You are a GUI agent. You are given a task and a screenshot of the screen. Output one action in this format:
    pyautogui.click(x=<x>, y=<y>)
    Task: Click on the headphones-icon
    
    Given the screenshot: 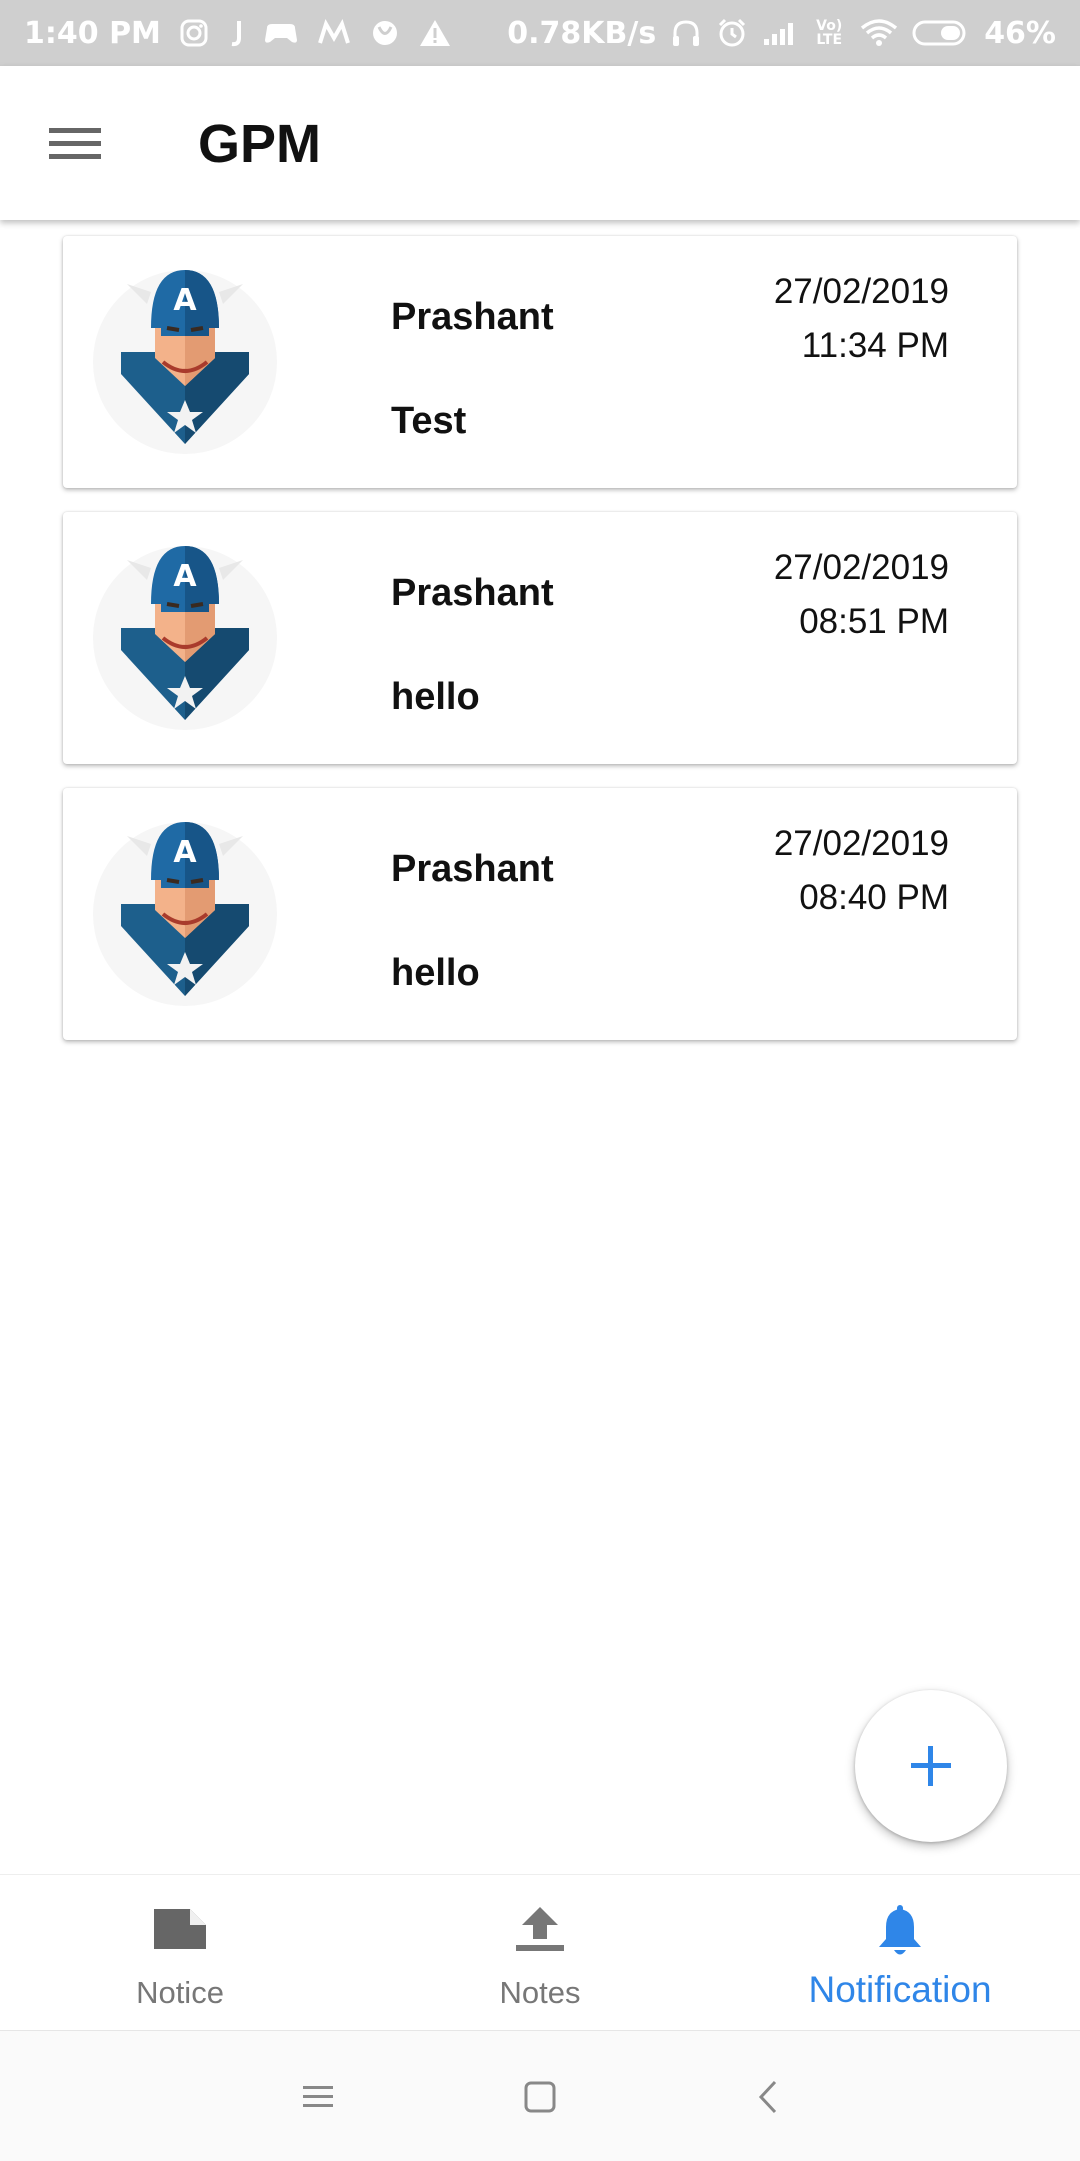 What is the action you would take?
    pyautogui.click(x=686, y=33)
    